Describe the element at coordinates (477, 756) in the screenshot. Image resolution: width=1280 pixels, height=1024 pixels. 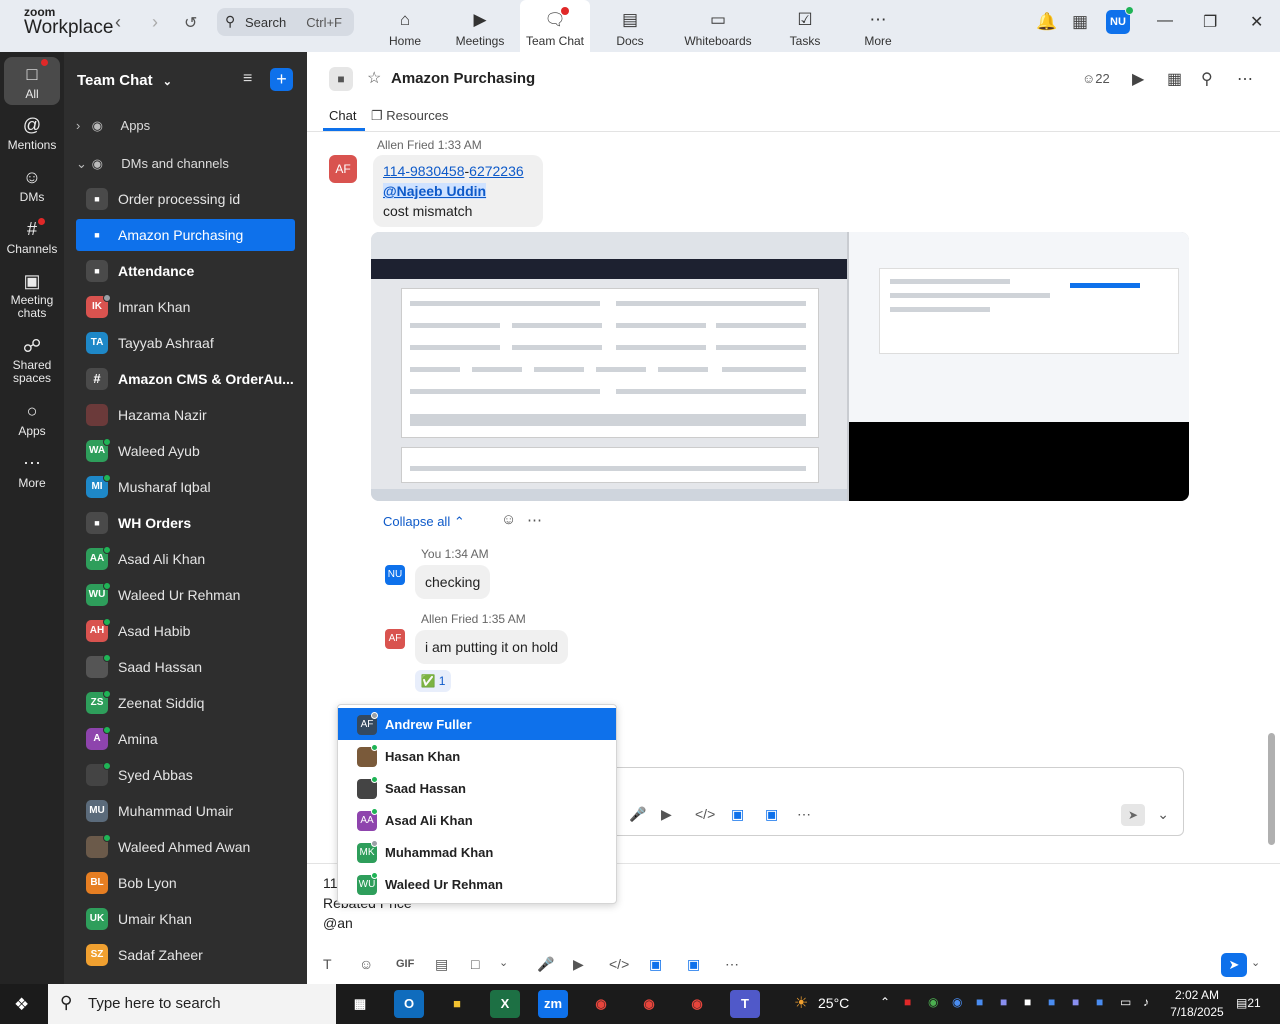
I see `mention-option: Hasan Khan` at that location.